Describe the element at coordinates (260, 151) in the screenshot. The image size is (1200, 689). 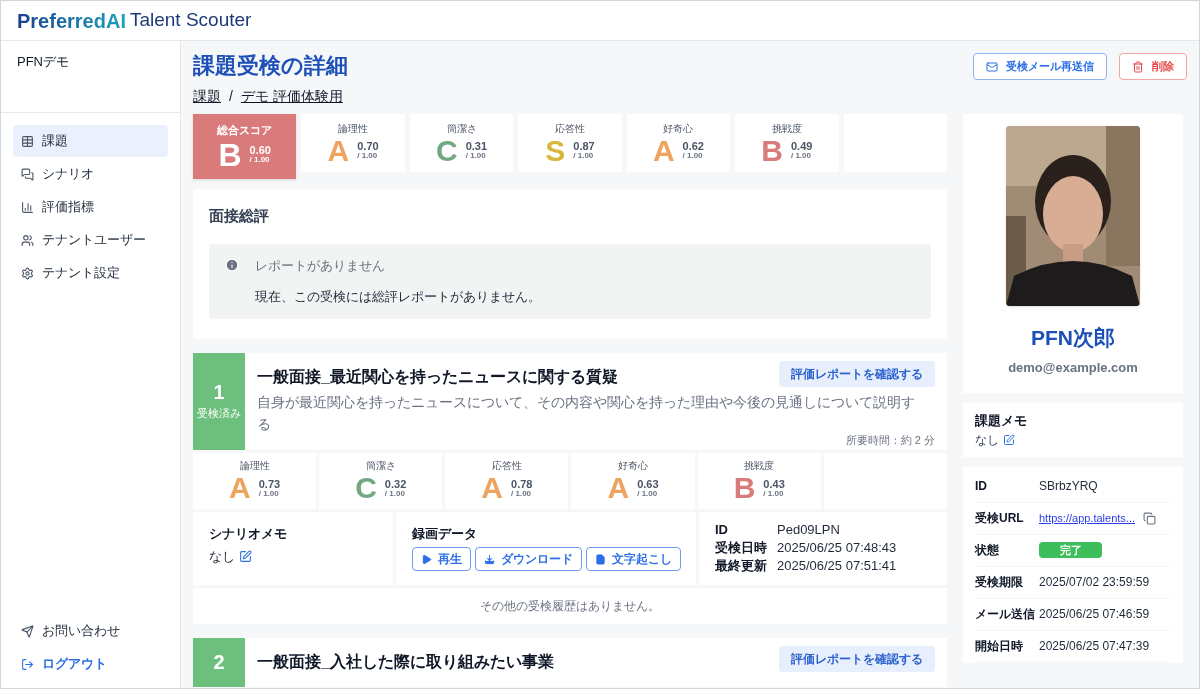
I see `overall-score: 0.60` at that location.